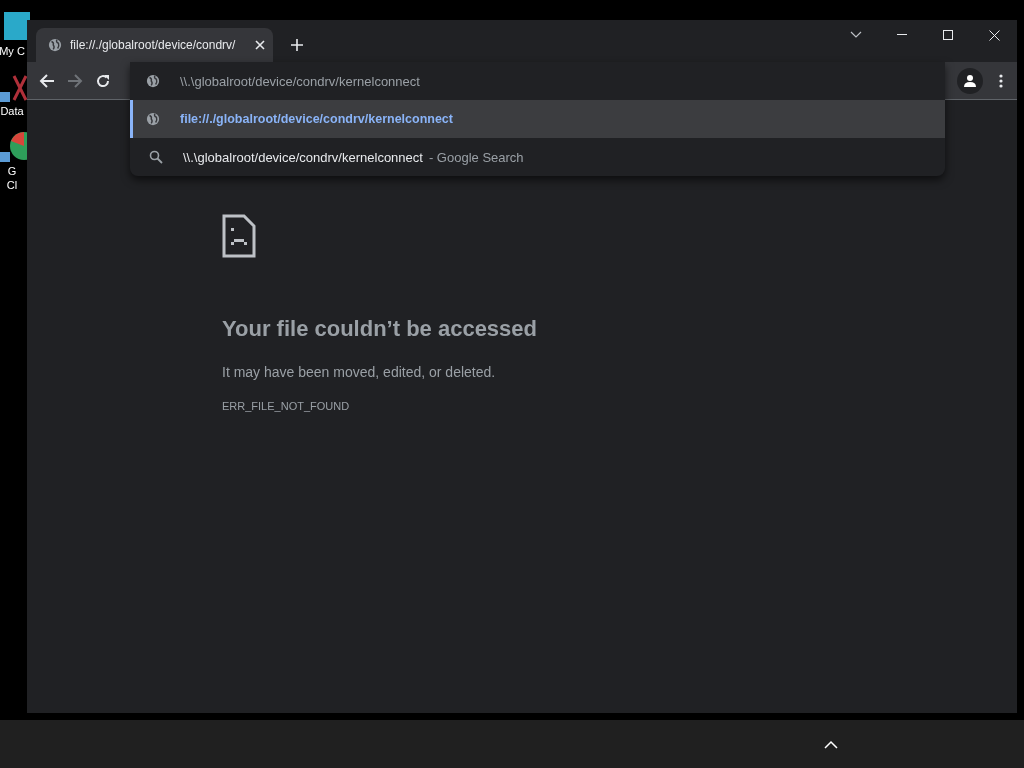  What do you see at coordinates (12, 51) in the screenshot?
I see `desktop-icon-label: My C` at bounding box center [12, 51].